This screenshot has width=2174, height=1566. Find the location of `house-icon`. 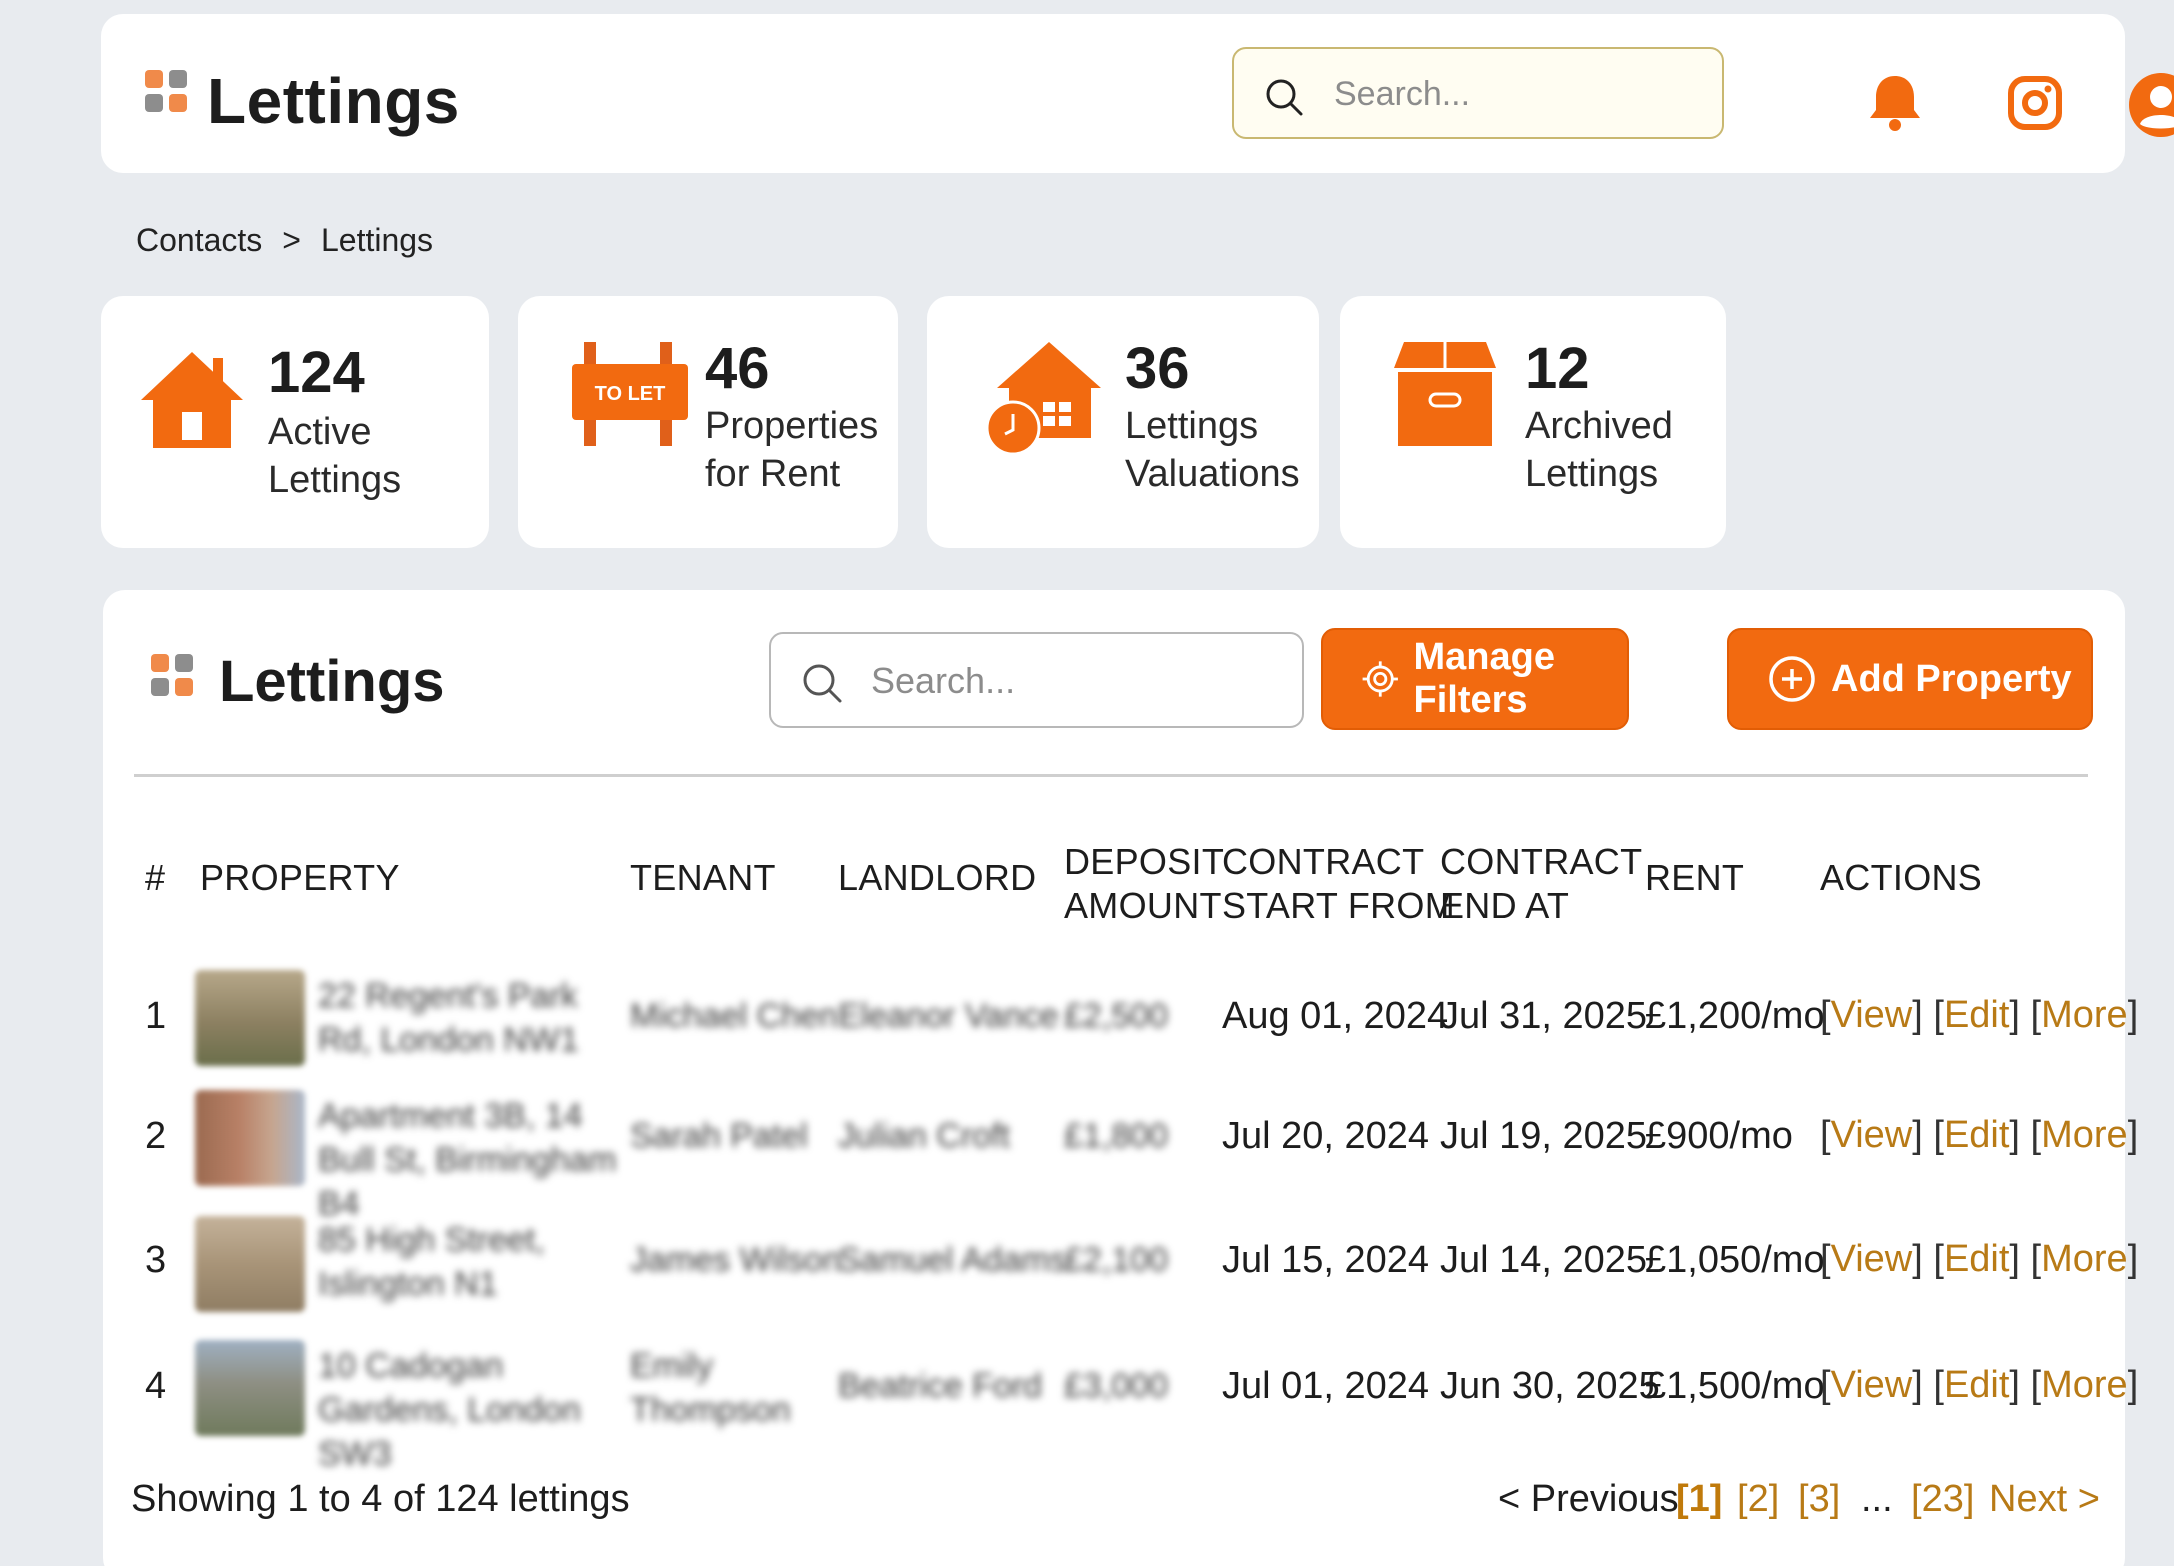

house-icon is located at coordinates (192, 400).